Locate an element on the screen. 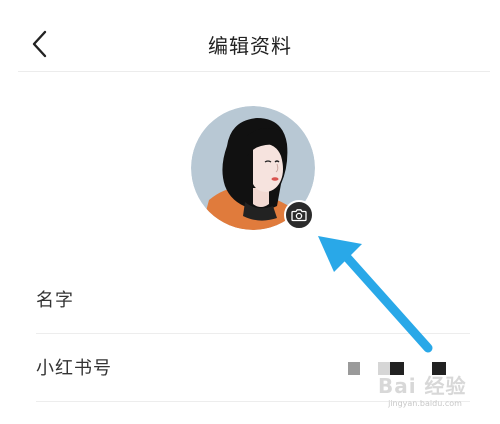  header-divider is located at coordinates (254, 71).